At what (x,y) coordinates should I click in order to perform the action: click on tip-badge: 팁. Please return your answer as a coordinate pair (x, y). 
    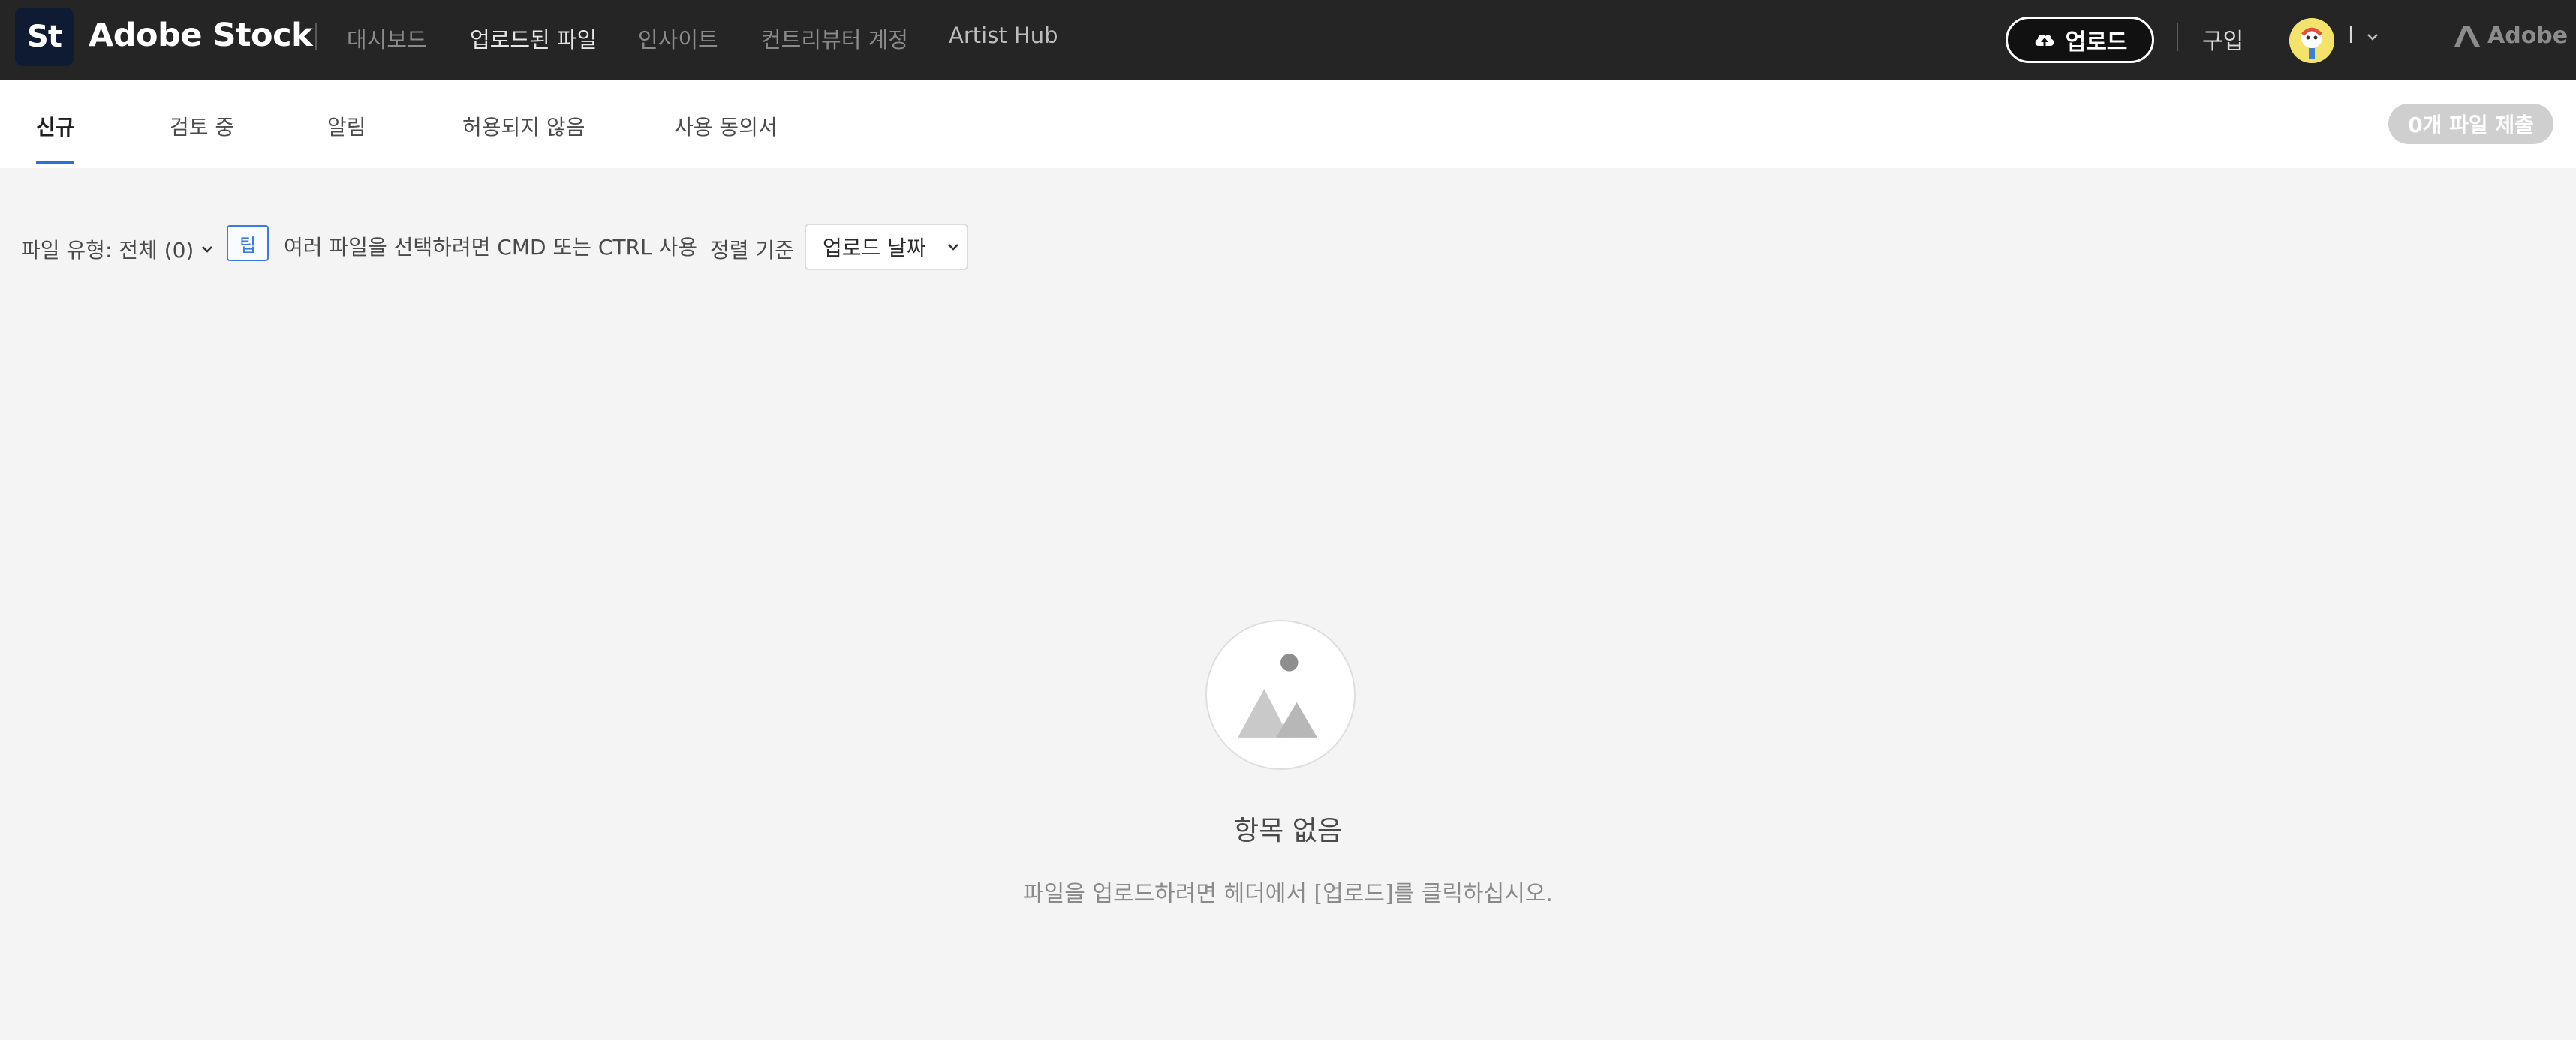
    Looking at the image, I should click on (248, 243).